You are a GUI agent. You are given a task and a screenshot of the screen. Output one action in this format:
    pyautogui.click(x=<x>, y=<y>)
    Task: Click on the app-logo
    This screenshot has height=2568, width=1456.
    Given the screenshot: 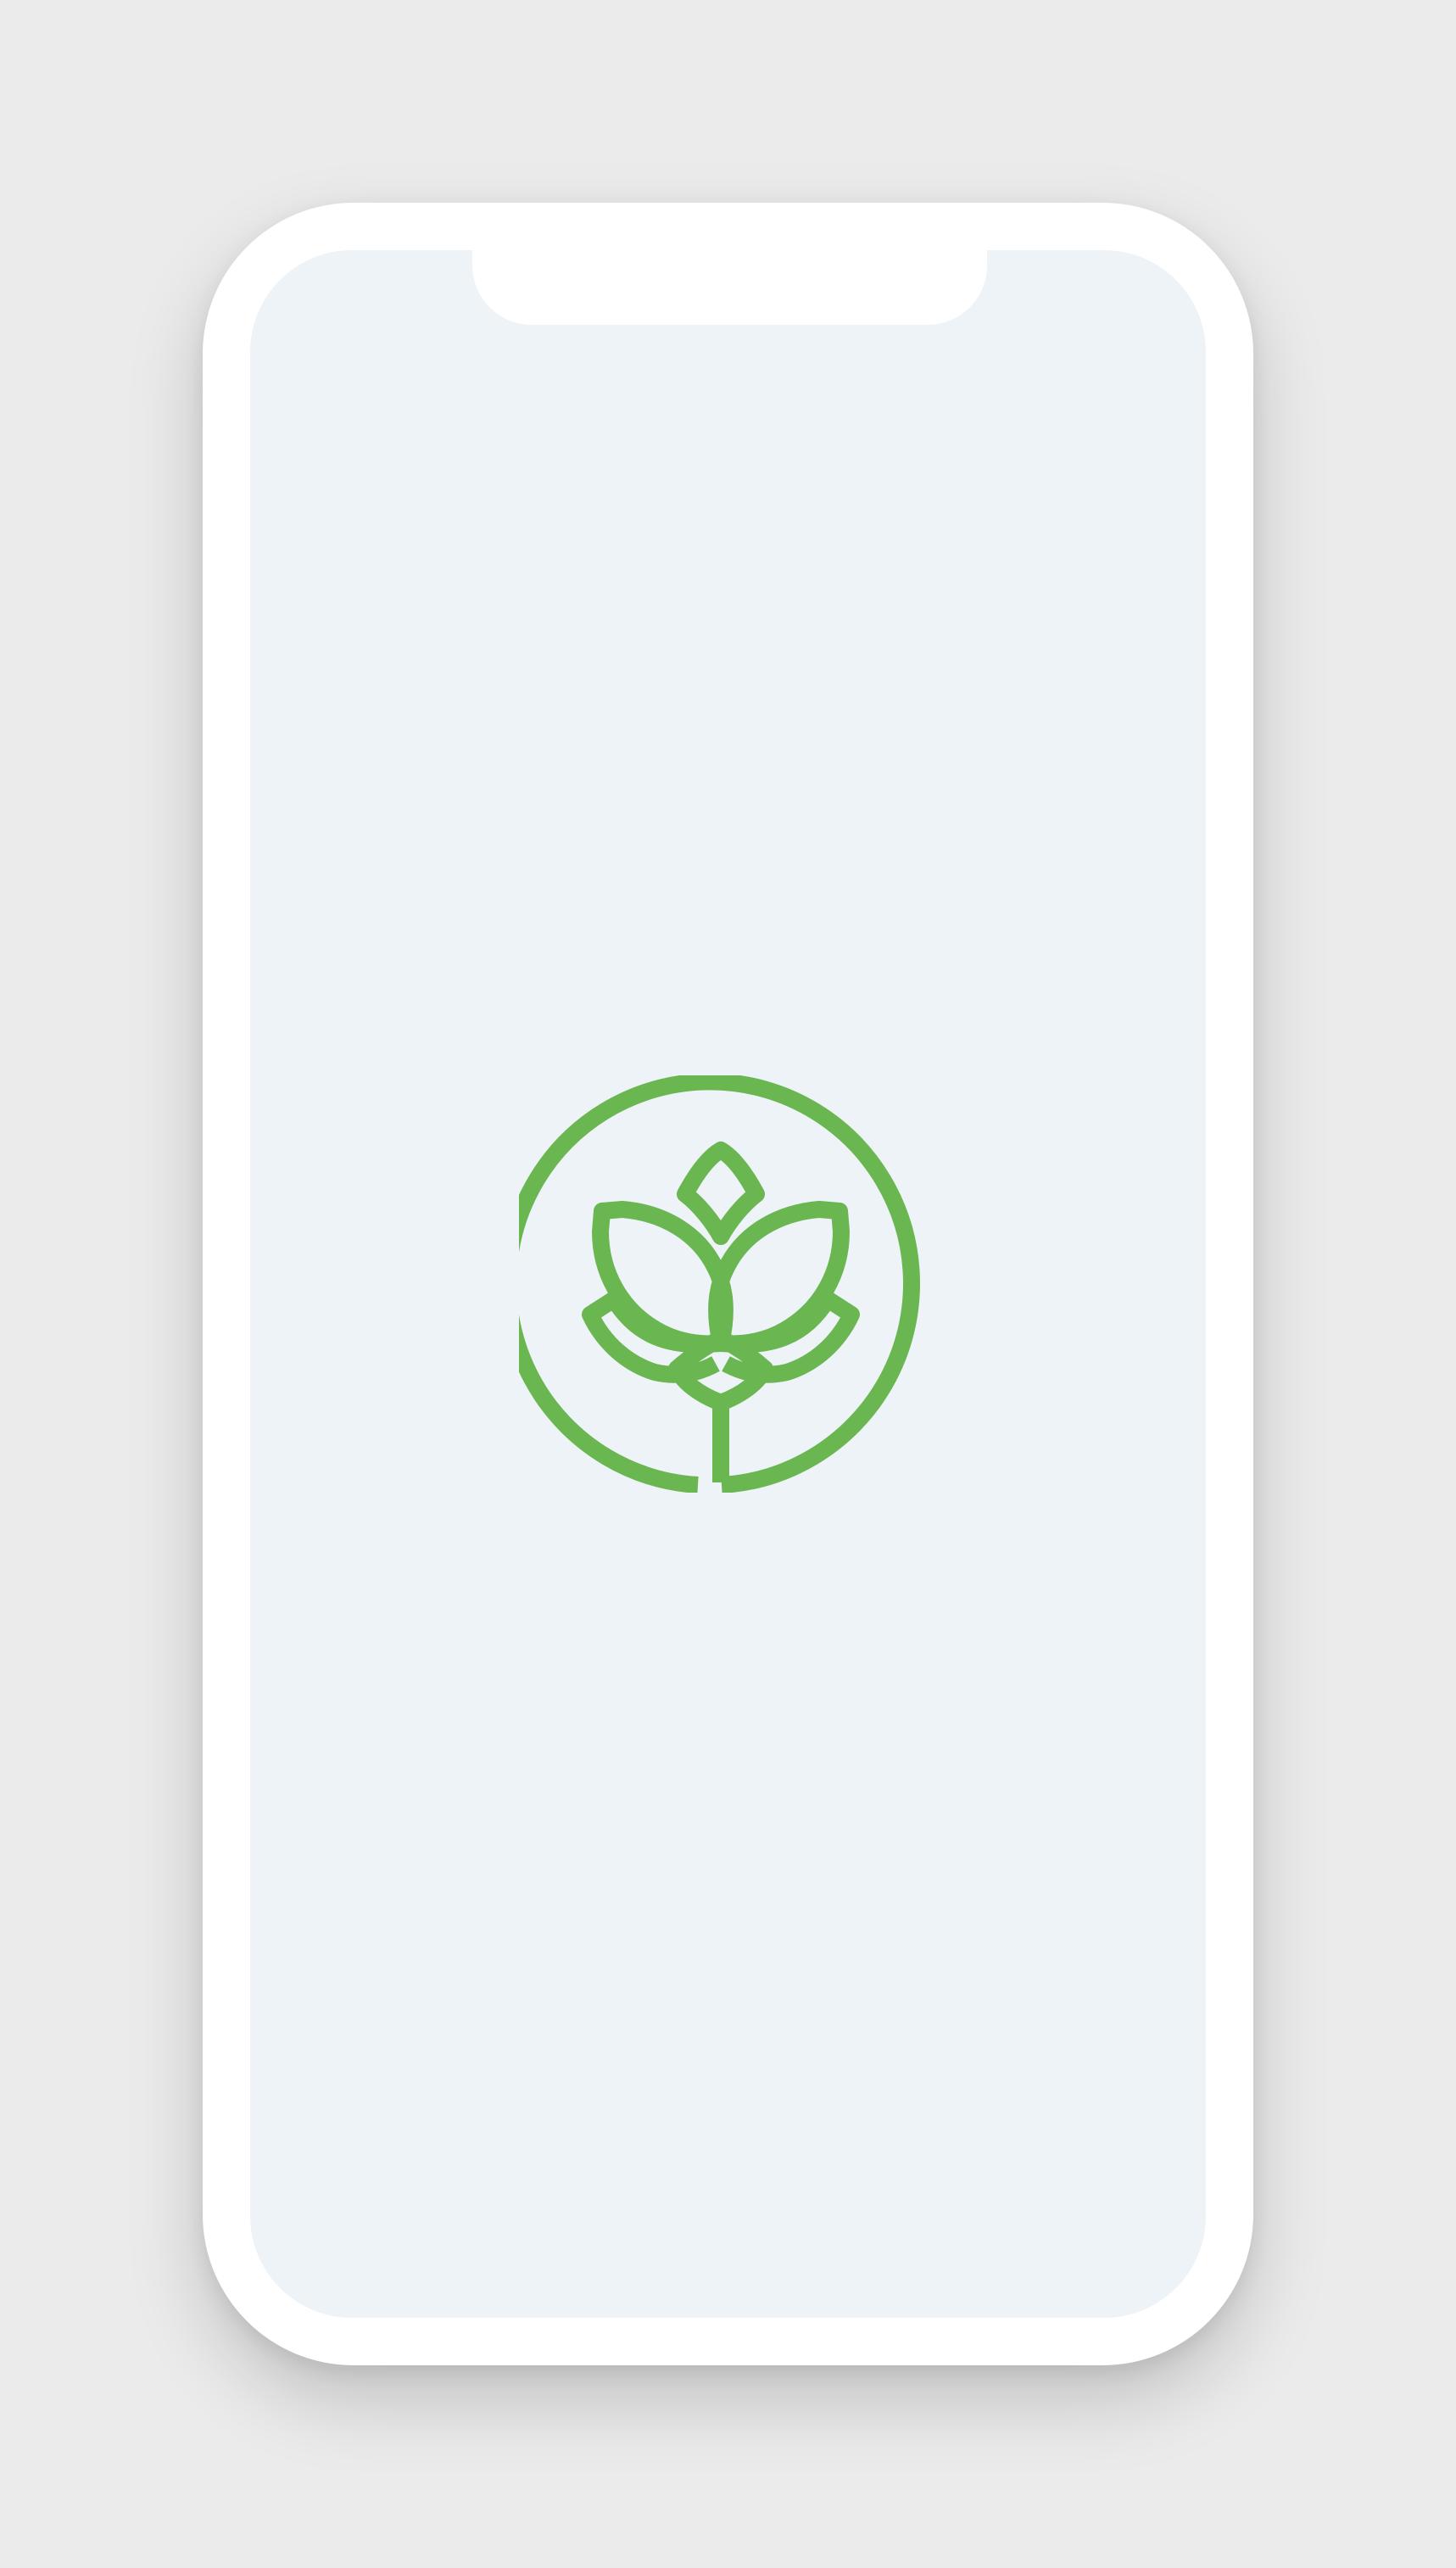 What is the action you would take?
    pyautogui.click(x=727, y=1284)
    